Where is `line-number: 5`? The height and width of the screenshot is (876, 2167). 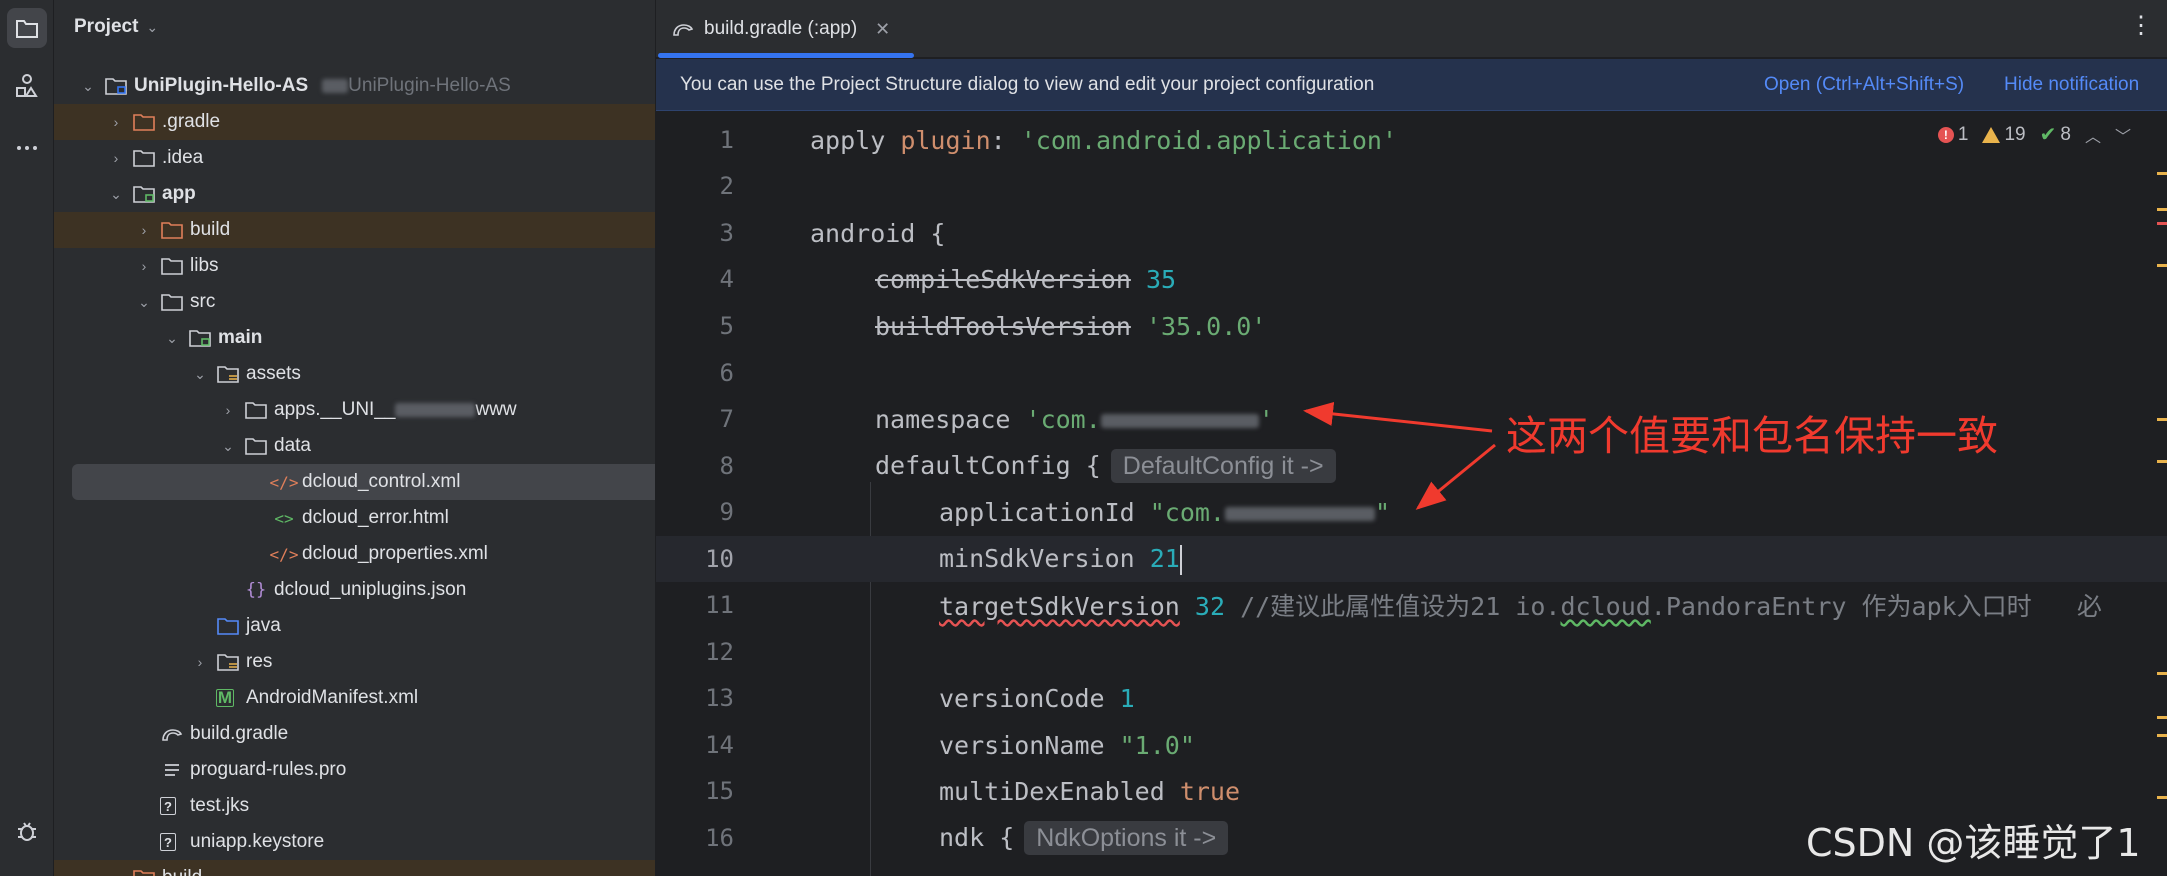 line-number: 5 is located at coordinates (726, 326).